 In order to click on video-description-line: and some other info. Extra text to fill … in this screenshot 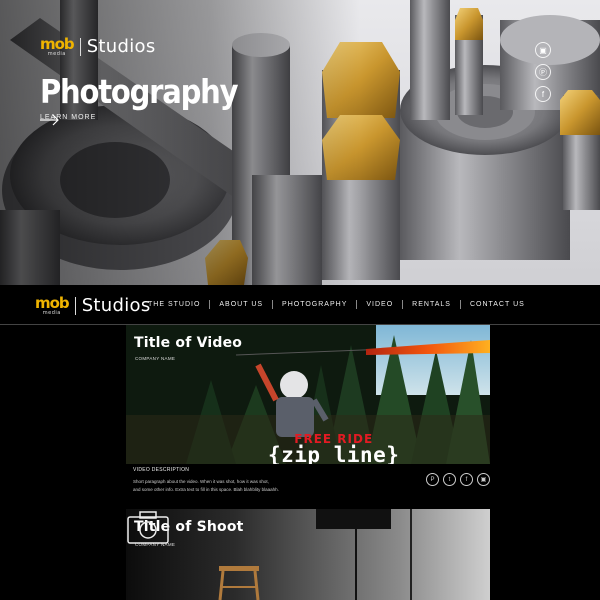, I will do `click(206, 489)`.